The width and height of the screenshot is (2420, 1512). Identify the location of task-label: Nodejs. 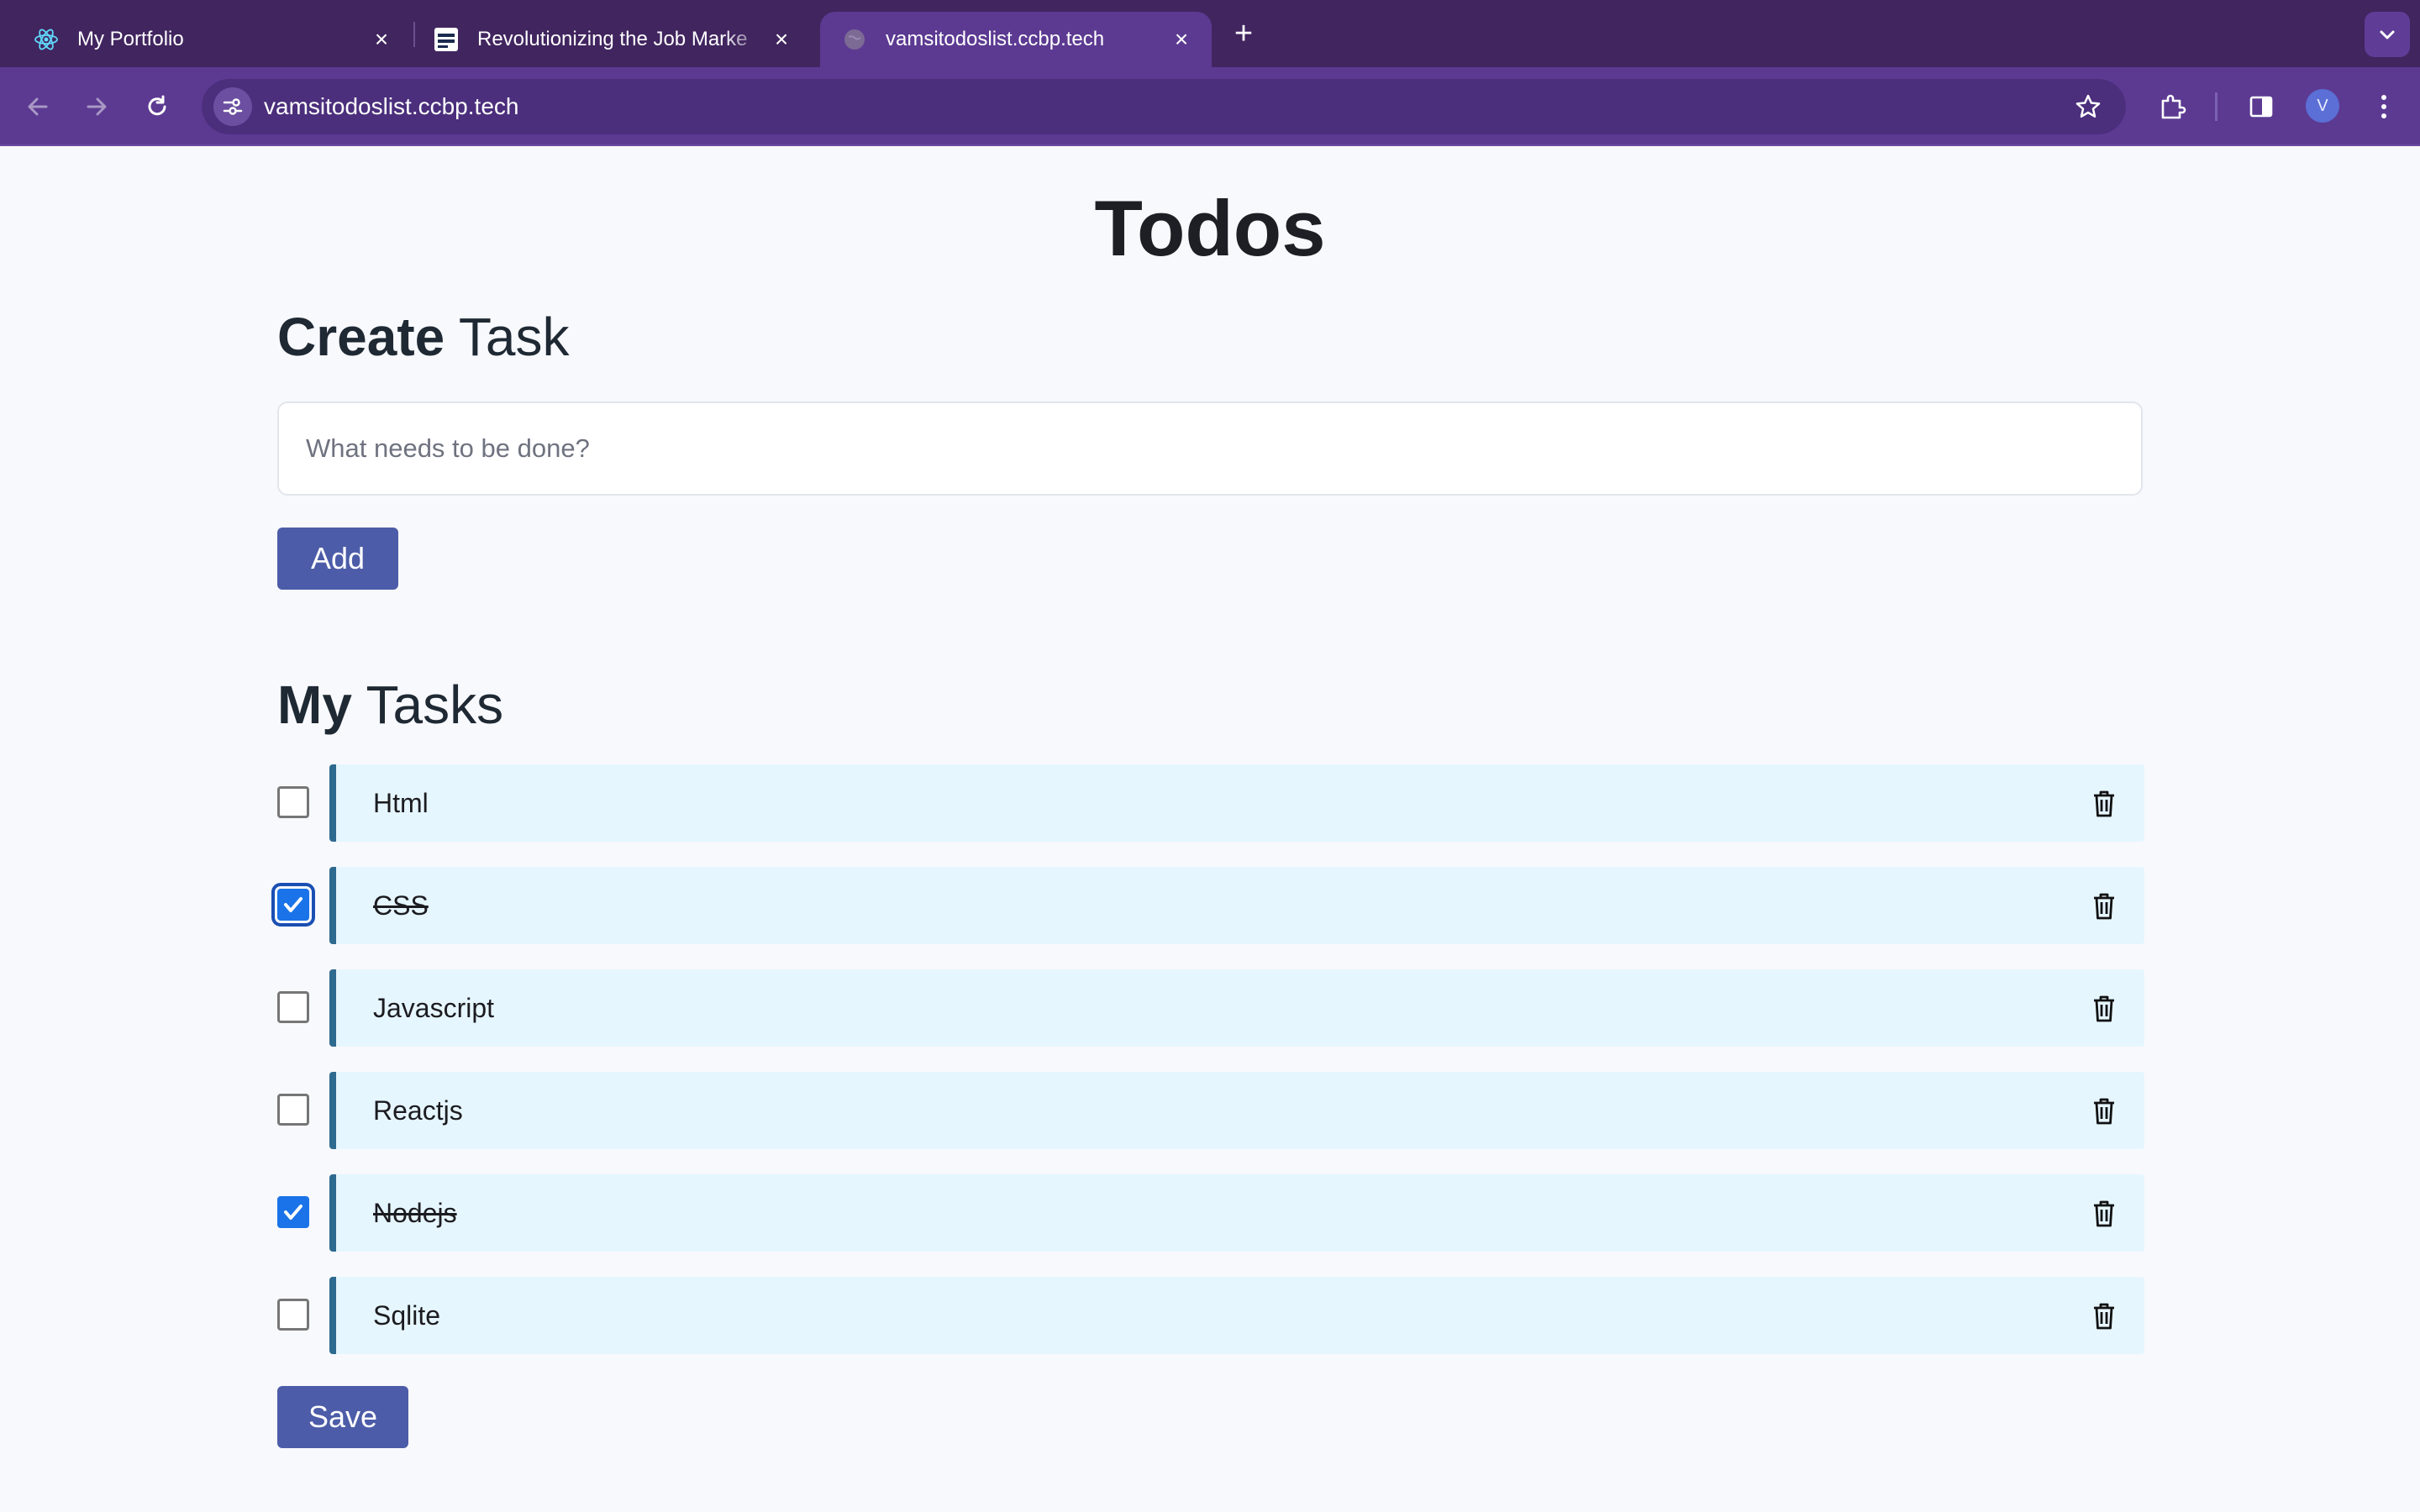
(415, 1213).